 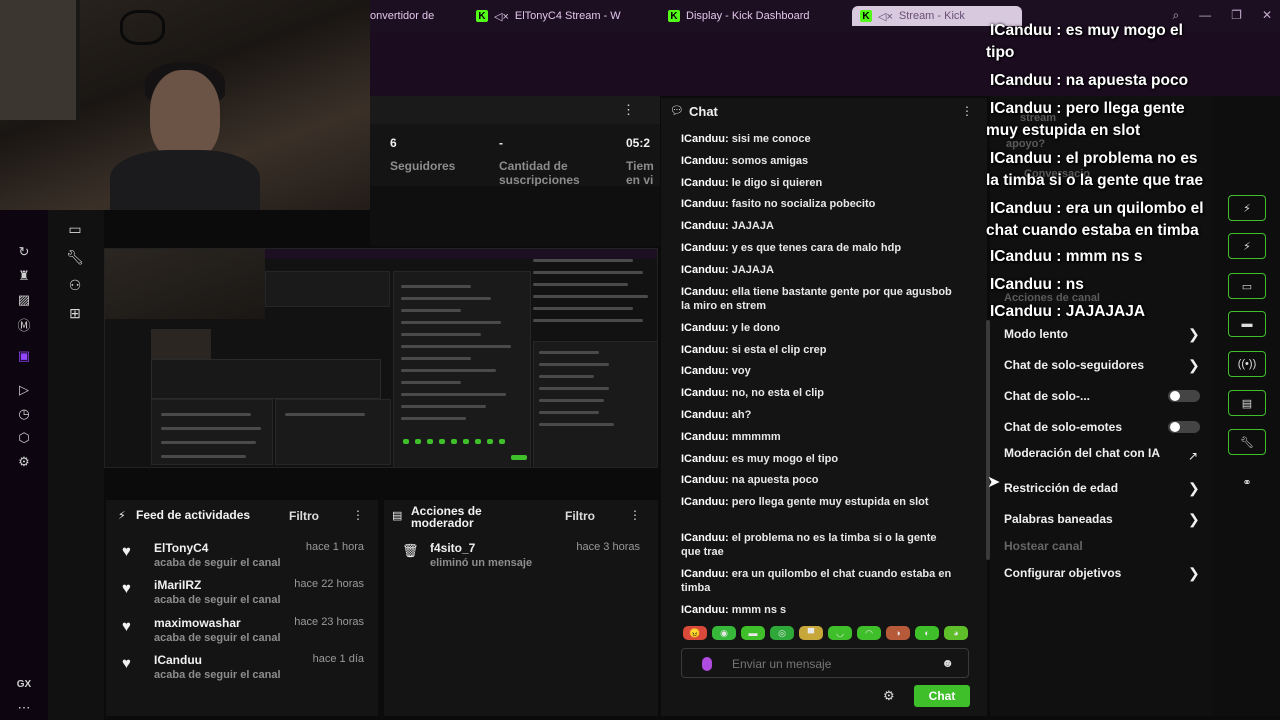 What do you see at coordinates (580, 516) in the screenshot?
I see `mod-filter-button: Filtro` at bounding box center [580, 516].